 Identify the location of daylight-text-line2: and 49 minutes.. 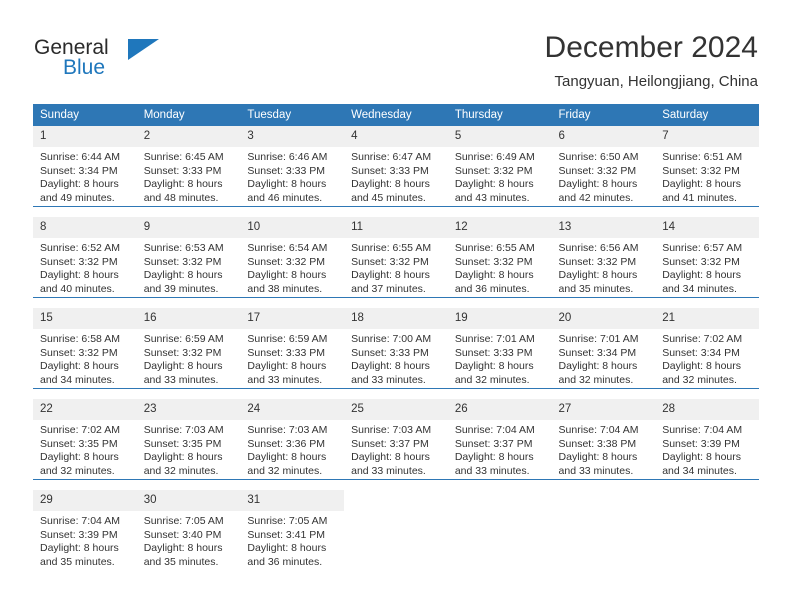
(77, 197).